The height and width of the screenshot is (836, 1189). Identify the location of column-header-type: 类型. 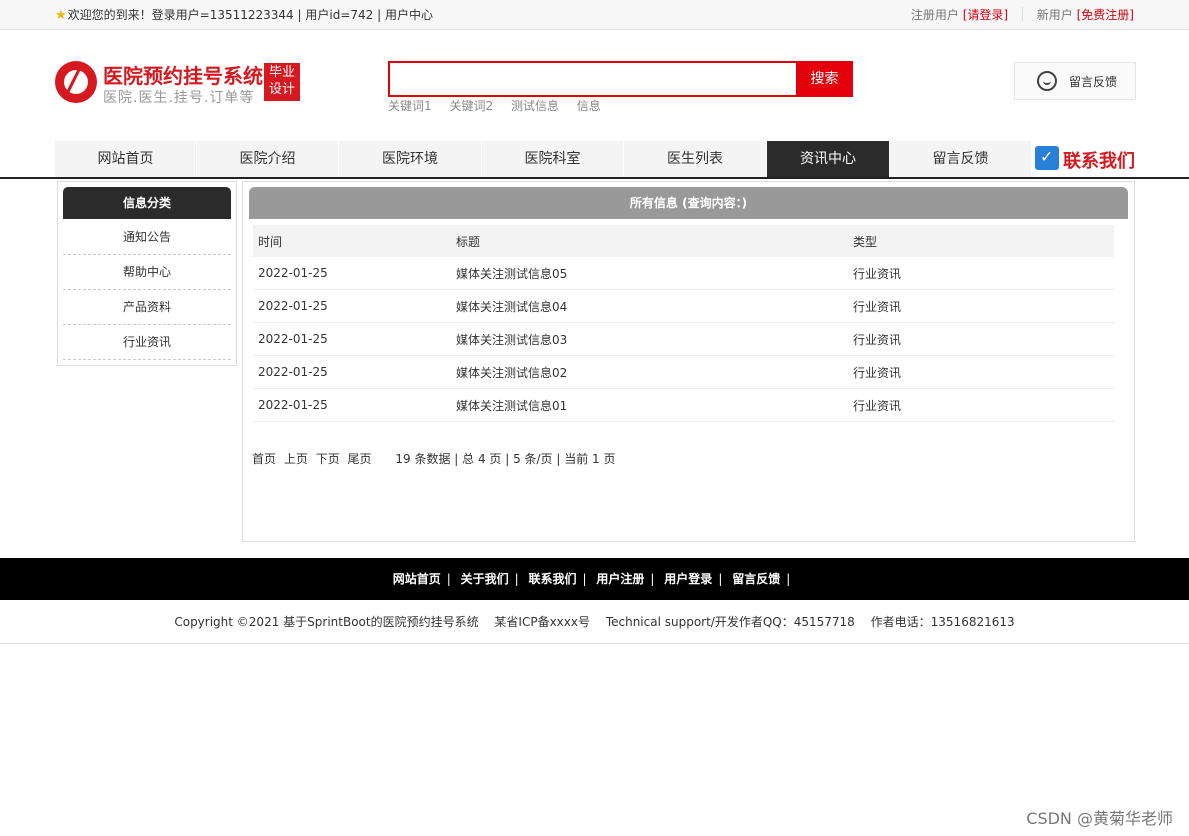
(981, 241).